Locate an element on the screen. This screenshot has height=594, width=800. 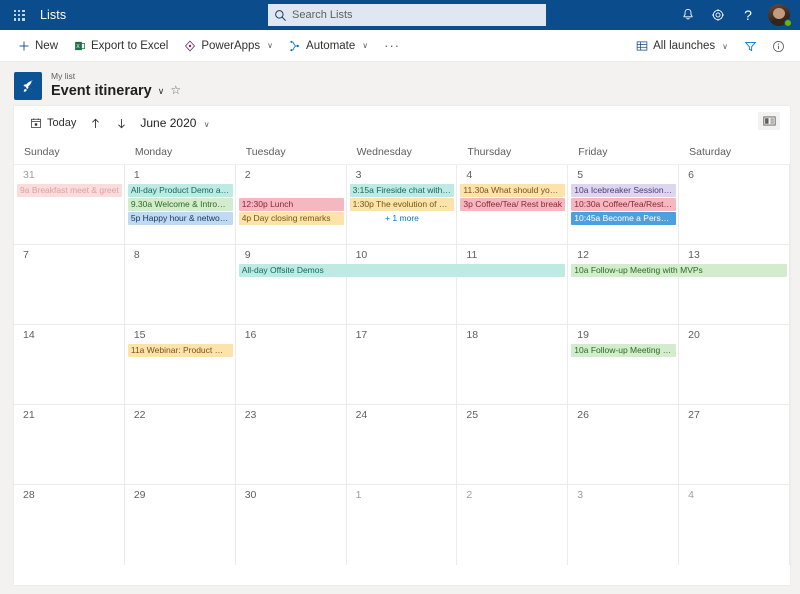
day-cell-8: 8 is located at coordinates (180, 284).